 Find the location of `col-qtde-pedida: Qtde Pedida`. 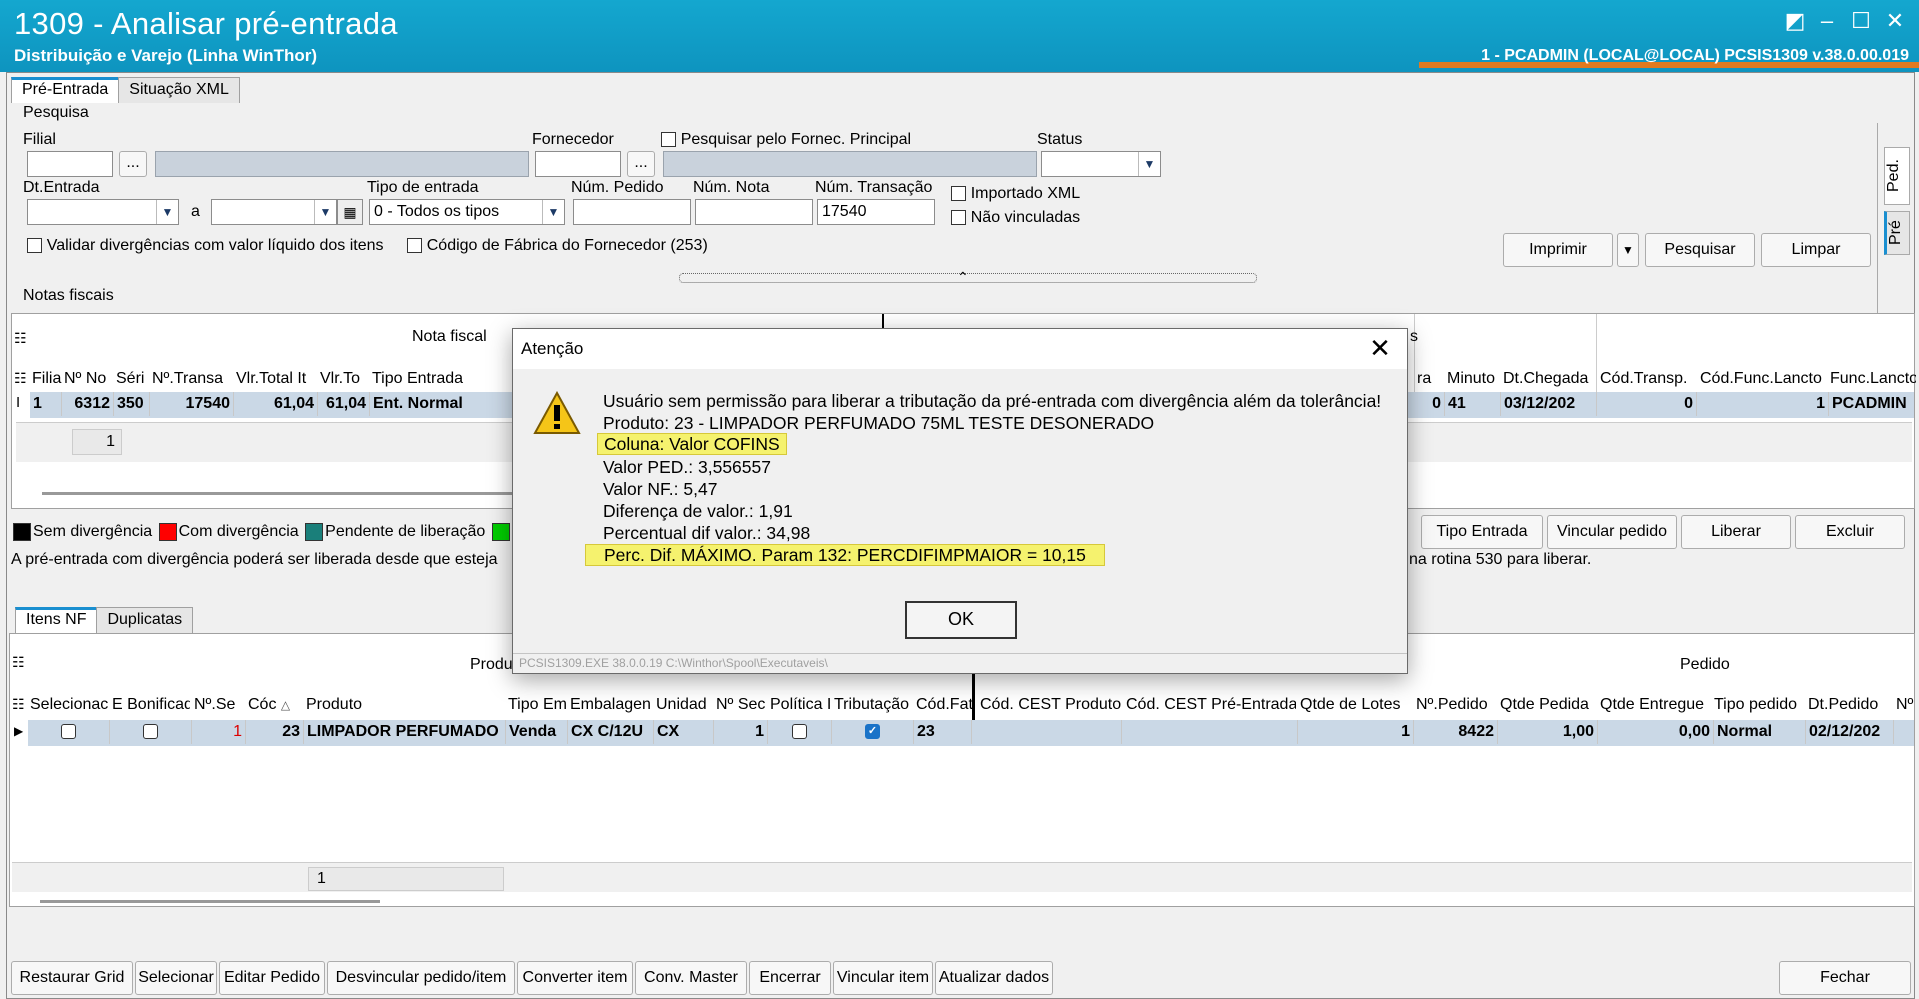

col-qtde-pedida: Qtde Pedida is located at coordinates (1549, 705).